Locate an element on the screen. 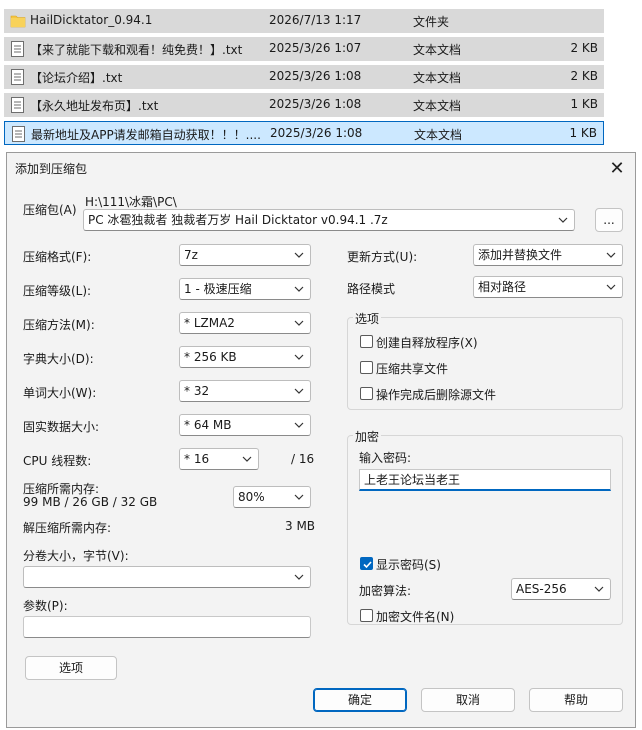 Image resolution: width=642 pixels, height=730 pixels. split-label: 分卷大小，字节(V): is located at coordinates (76, 556).